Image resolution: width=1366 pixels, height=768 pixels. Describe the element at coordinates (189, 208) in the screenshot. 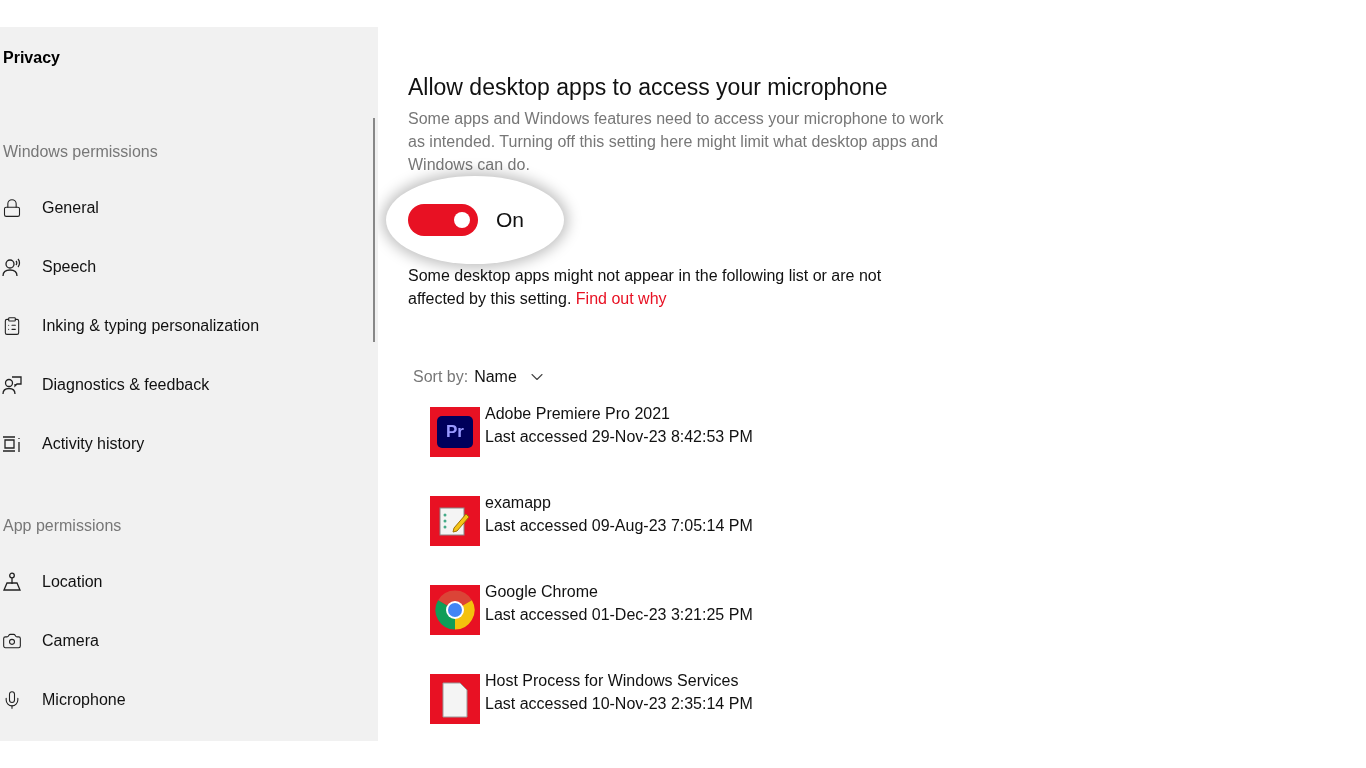

I see `nav-item: General` at that location.